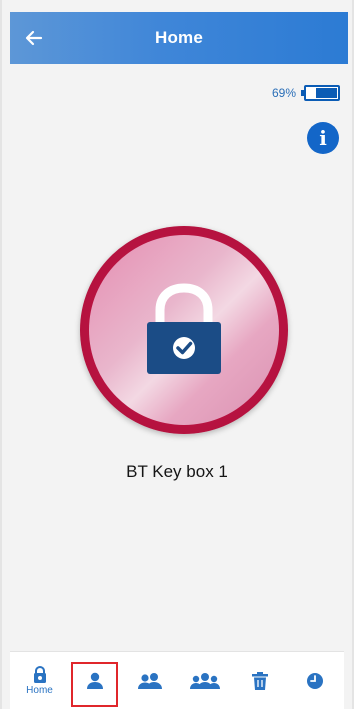  I want to click on nav-item-history, so click(314, 680).